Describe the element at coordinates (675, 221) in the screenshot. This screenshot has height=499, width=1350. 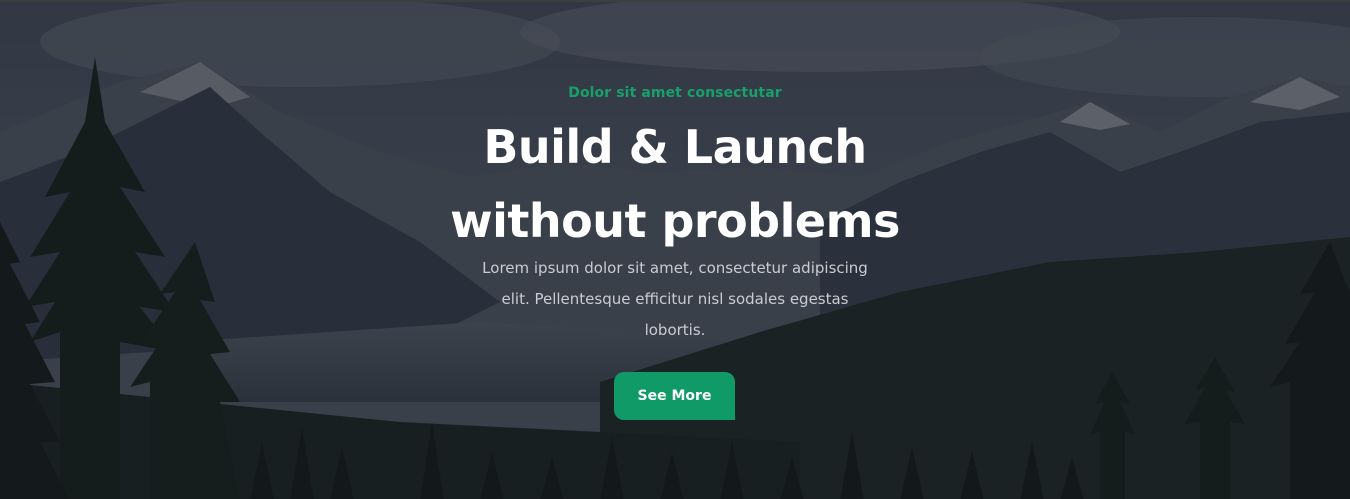
I see `hero-title-line2: without problems` at that location.